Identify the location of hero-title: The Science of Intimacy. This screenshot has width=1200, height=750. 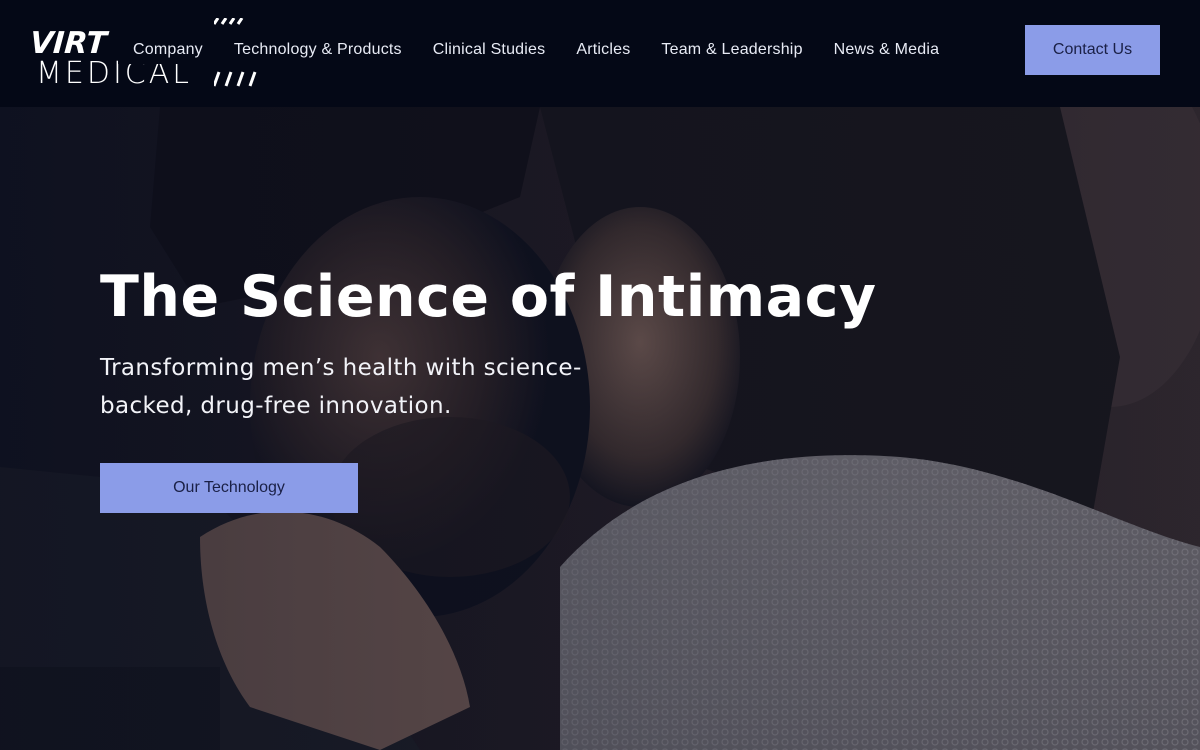
(488, 297).